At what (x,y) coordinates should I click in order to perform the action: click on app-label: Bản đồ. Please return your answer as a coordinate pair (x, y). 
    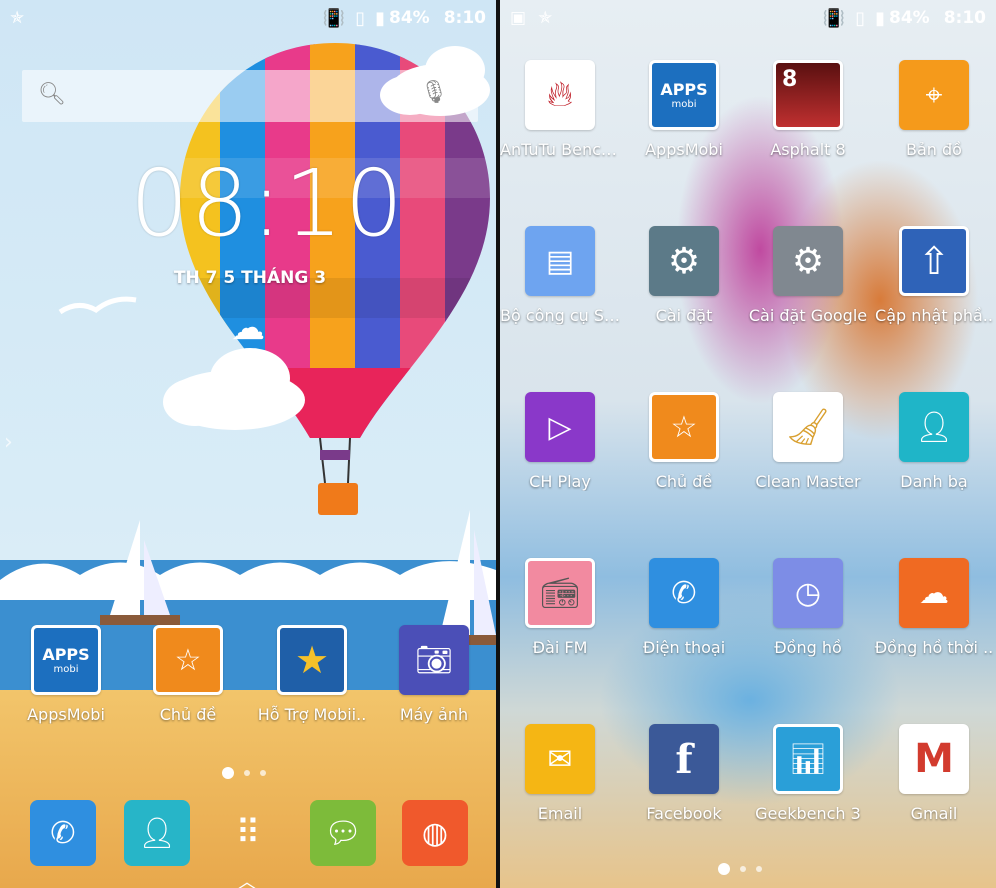
    Looking at the image, I should click on (934, 149).